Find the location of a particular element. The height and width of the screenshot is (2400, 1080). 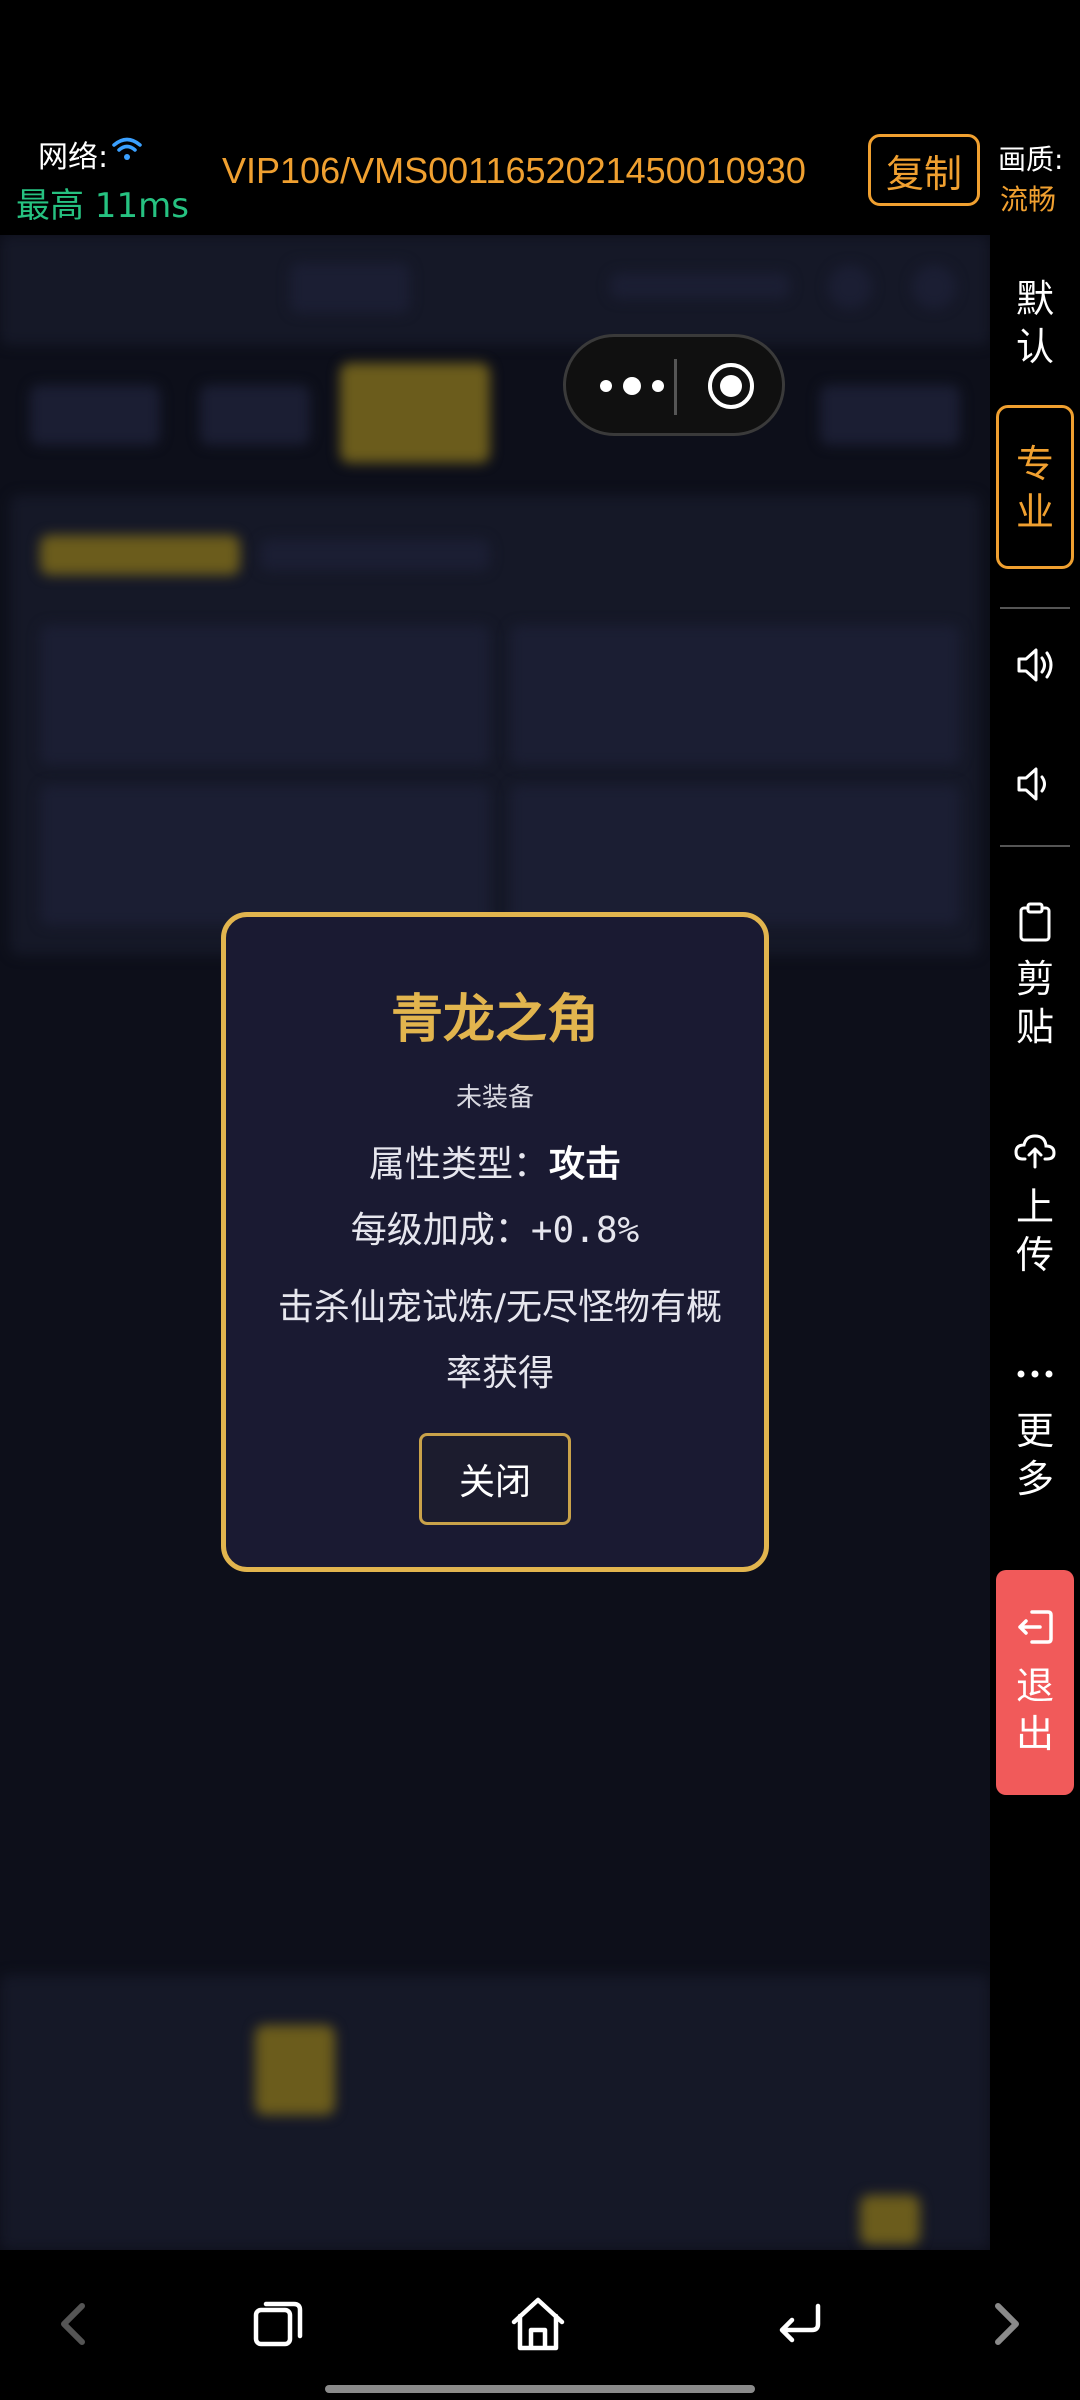

upload-button: 上传 is located at coordinates (1035, 1231).